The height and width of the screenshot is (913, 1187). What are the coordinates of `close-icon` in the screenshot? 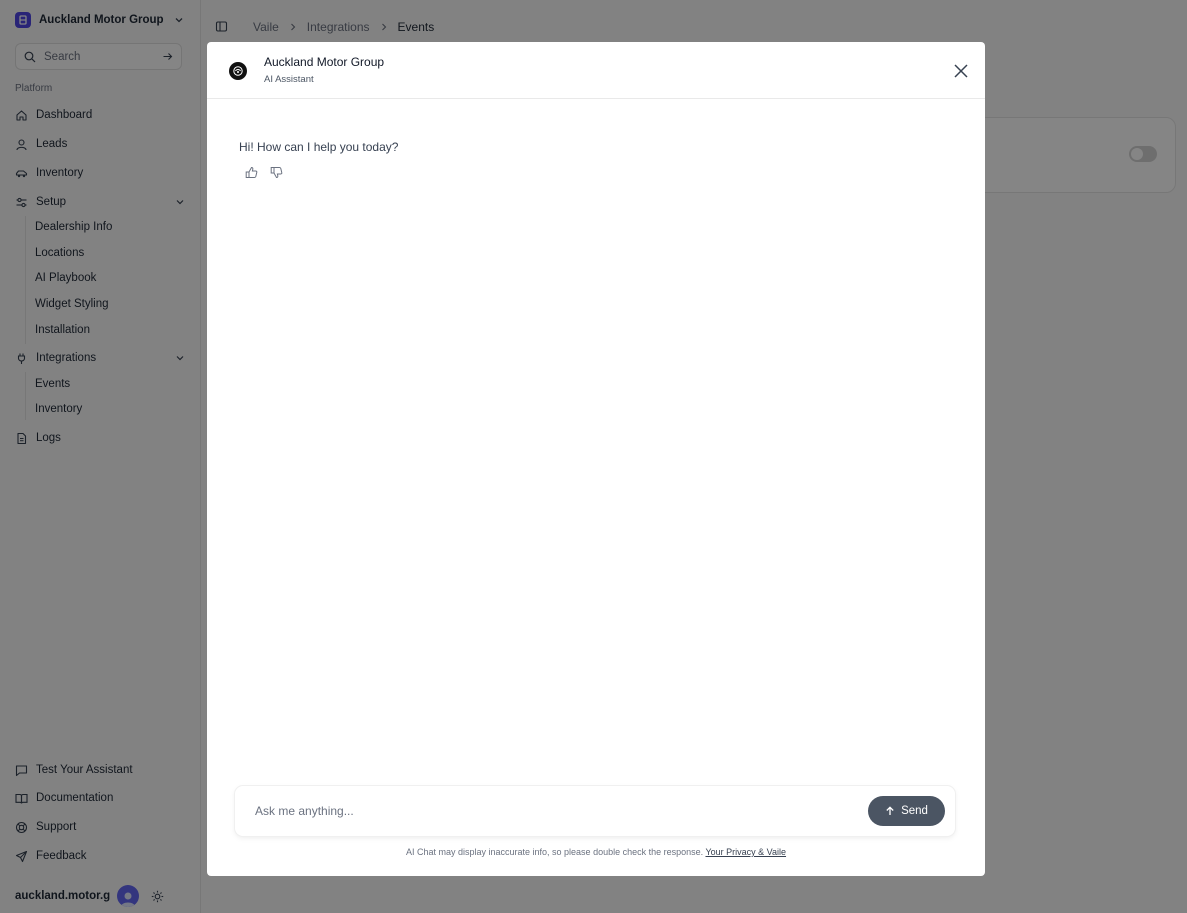 It's located at (961, 71).